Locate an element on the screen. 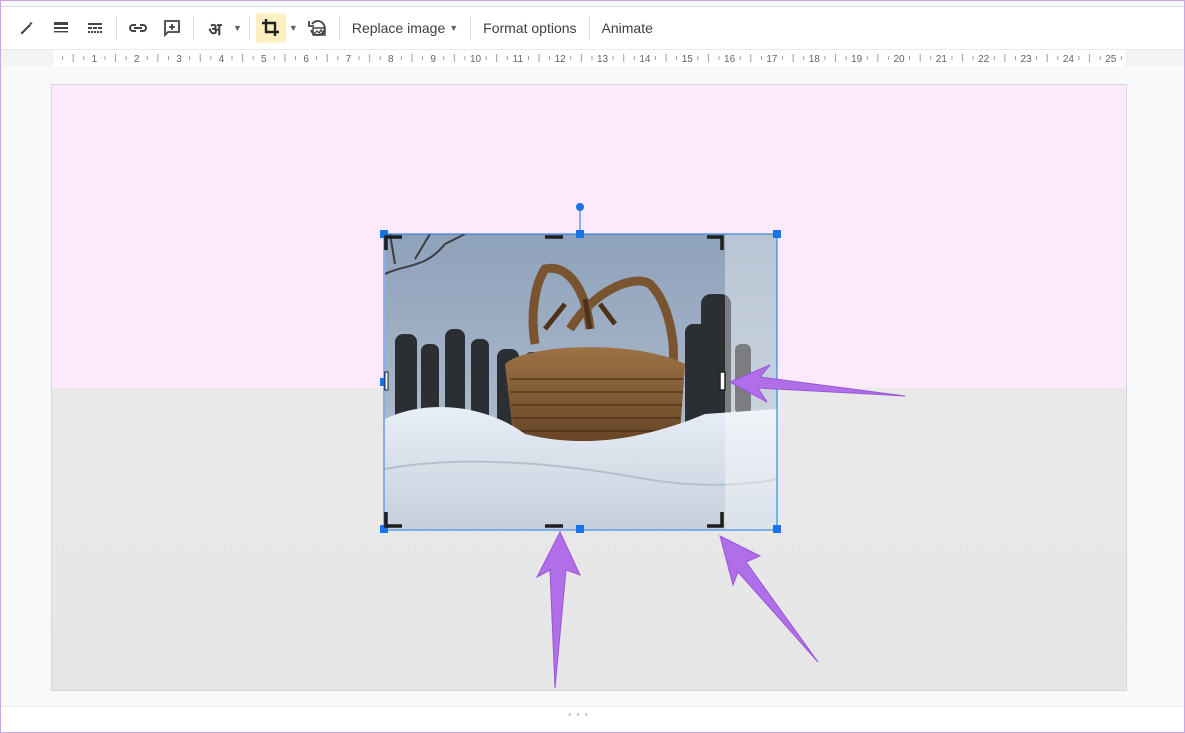 The height and width of the screenshot is (733, 1185). ruler-label: 12 is located at coordinates (561, 59).